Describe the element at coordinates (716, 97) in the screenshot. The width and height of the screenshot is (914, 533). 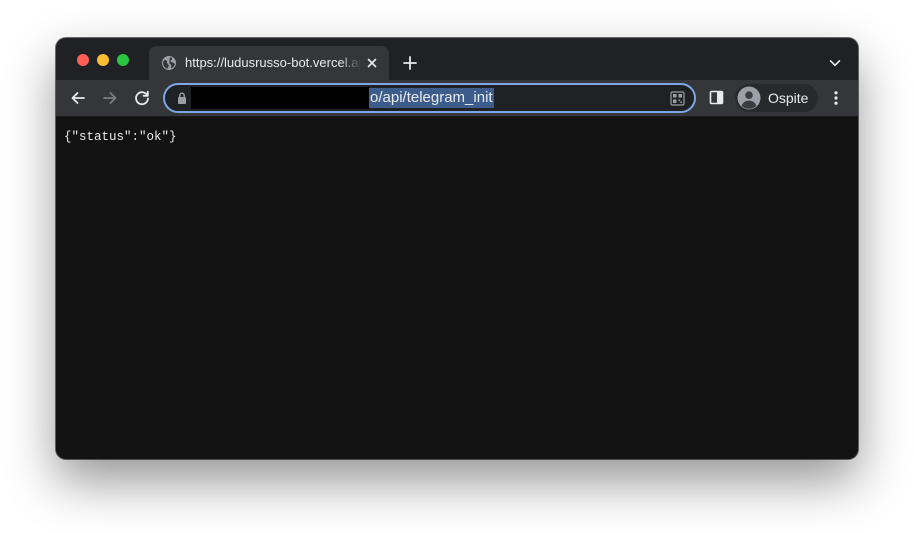
I see `side-panel-icon` at that location.